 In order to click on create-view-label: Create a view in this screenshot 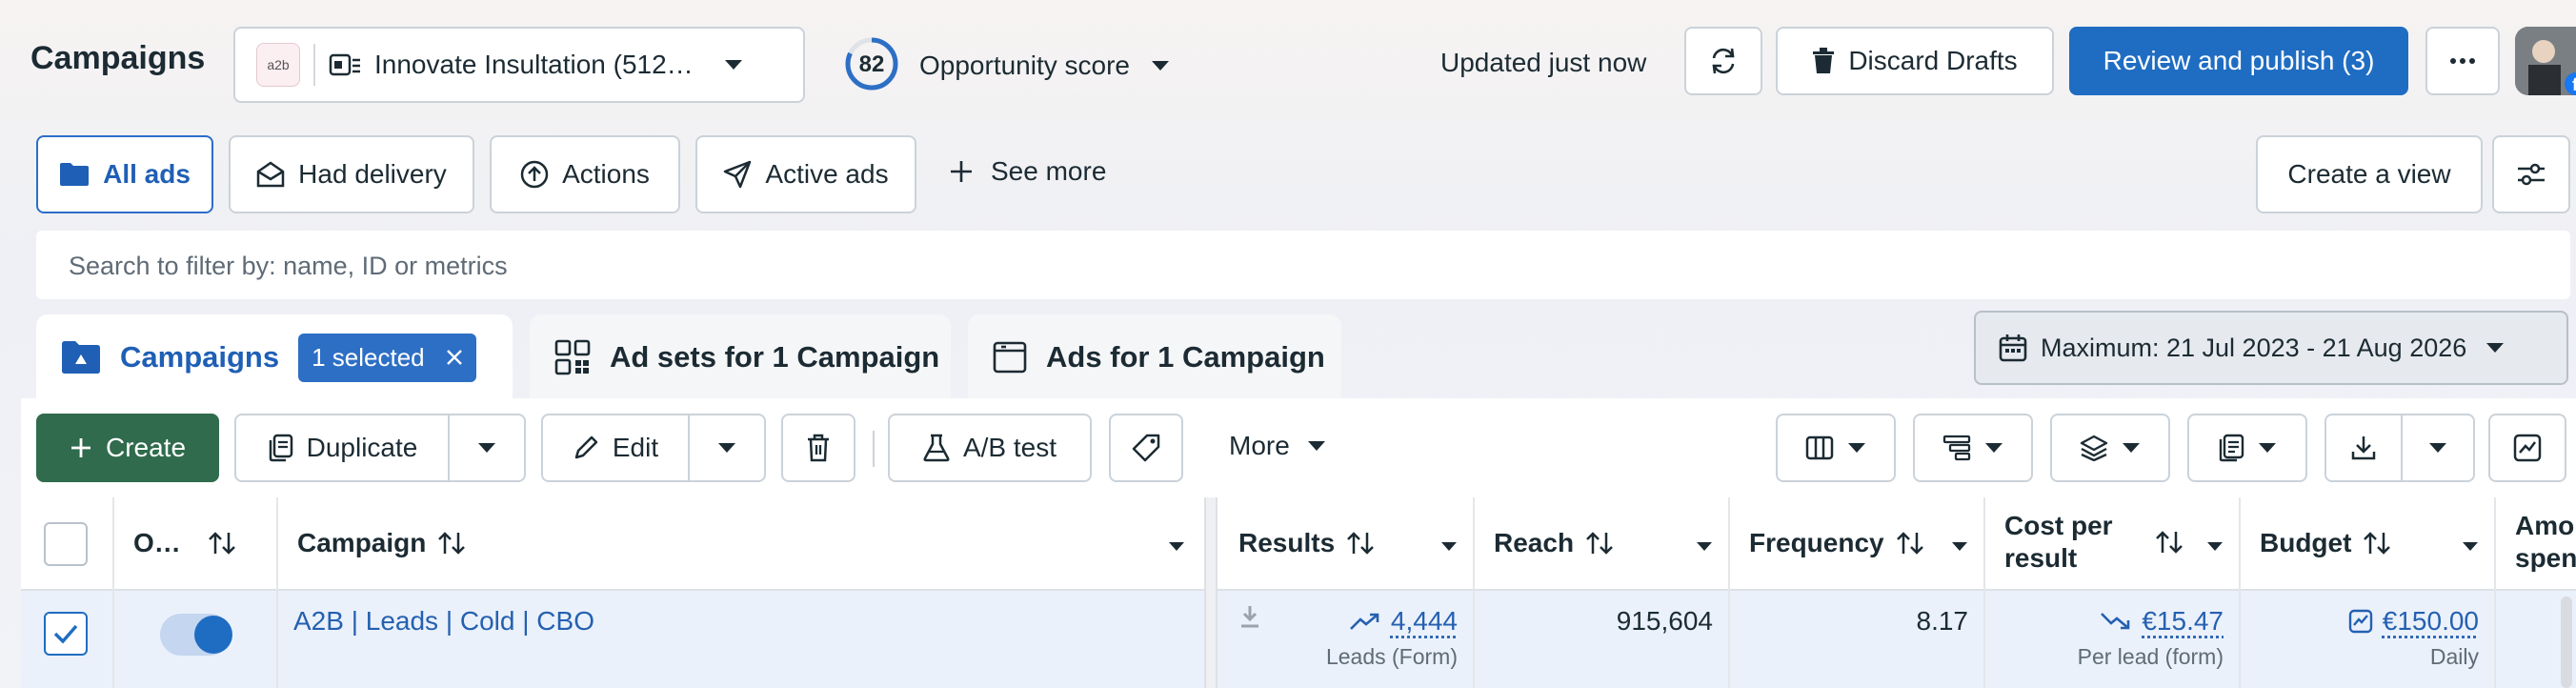, I will do `click(2369, 174)`.